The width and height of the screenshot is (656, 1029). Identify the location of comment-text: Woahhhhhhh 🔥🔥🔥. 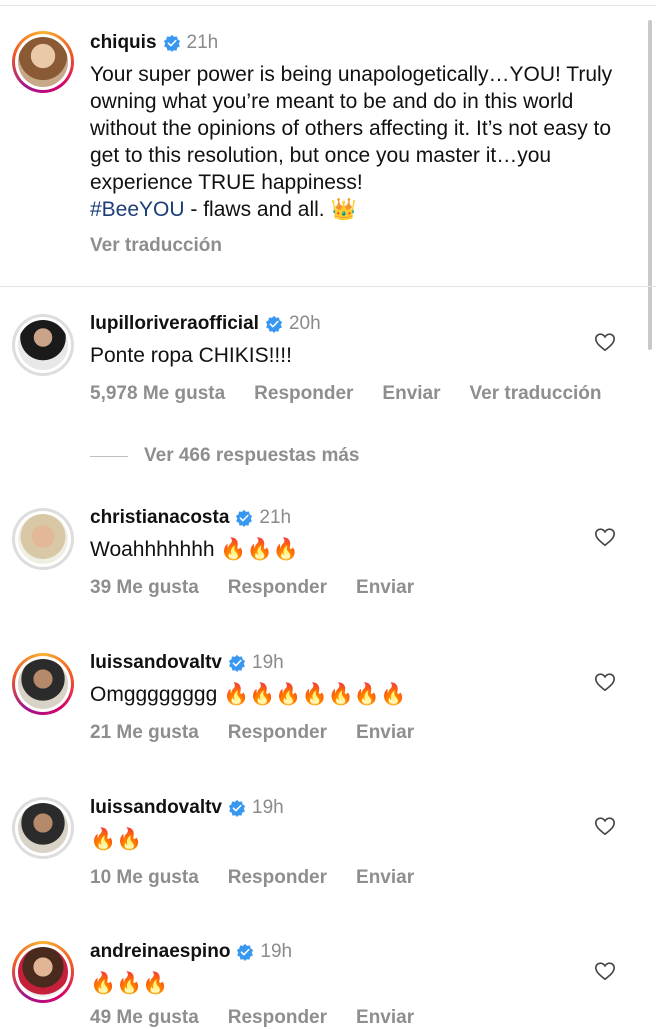
(194, 549).